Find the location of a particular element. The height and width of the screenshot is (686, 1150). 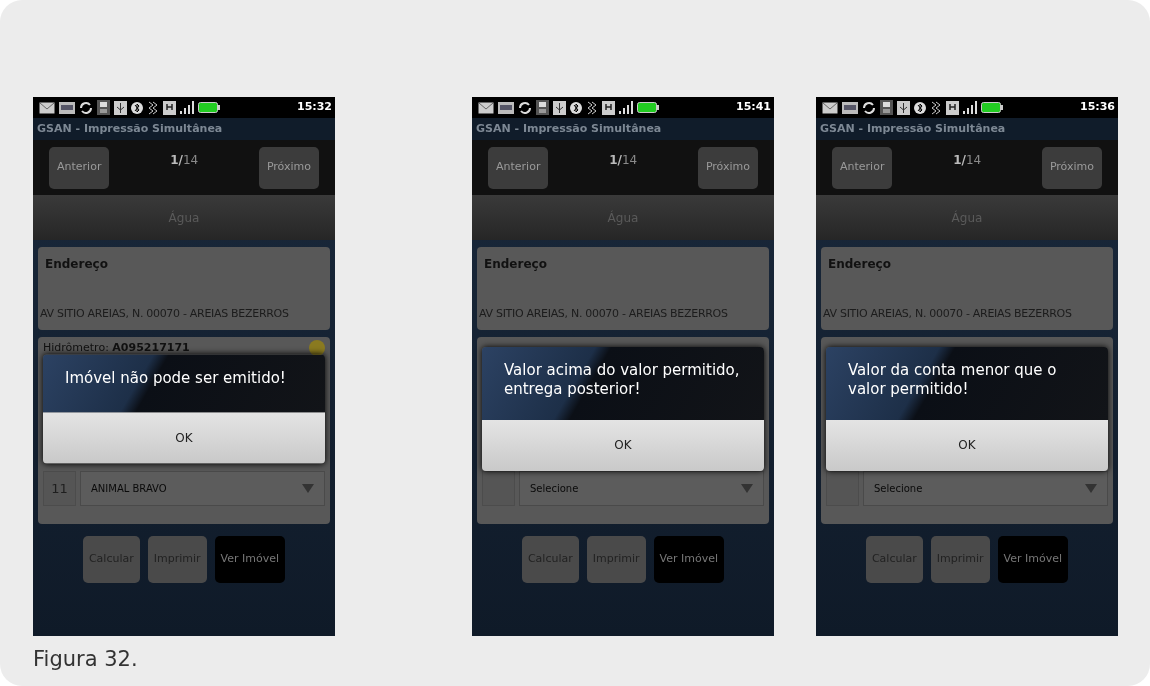

figure-caption: Figura 32. is located at coordinates (86, 659).